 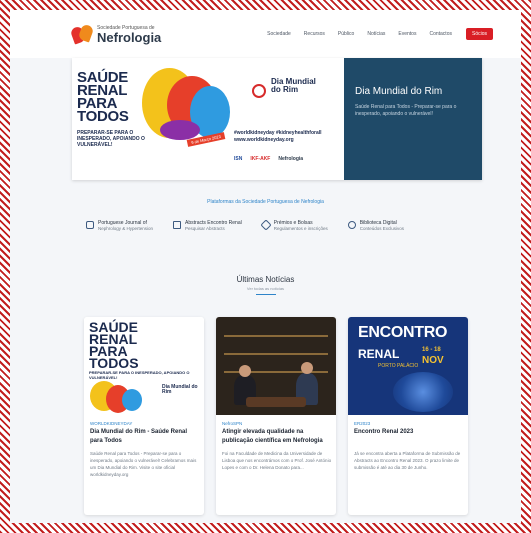 I want to click on socios-button: Sócios, so click(x=479, y=34).